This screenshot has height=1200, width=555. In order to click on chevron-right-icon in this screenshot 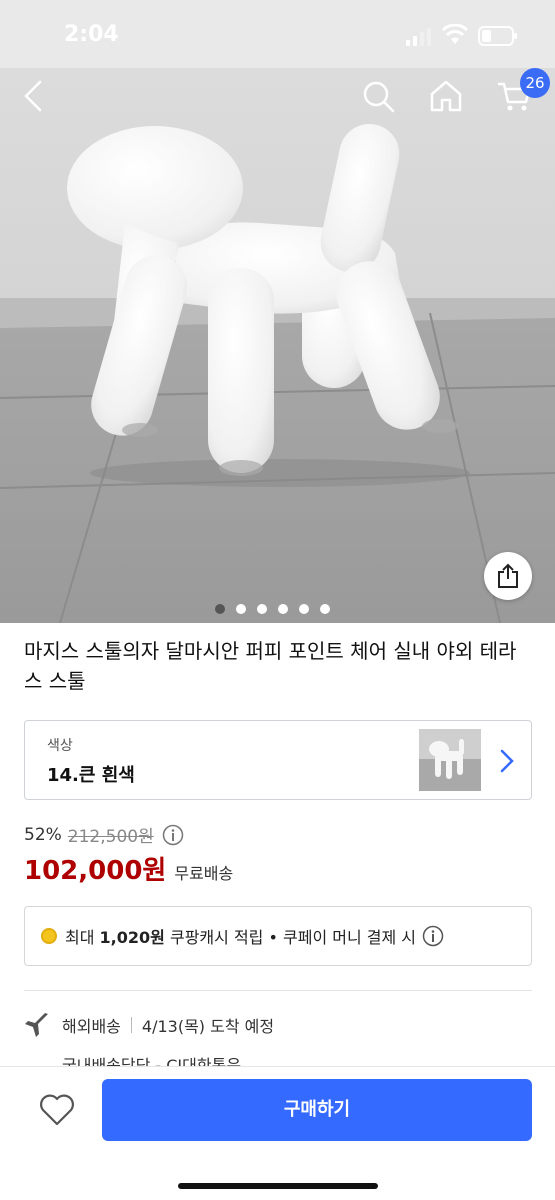, I will do `click(507, 761)`.